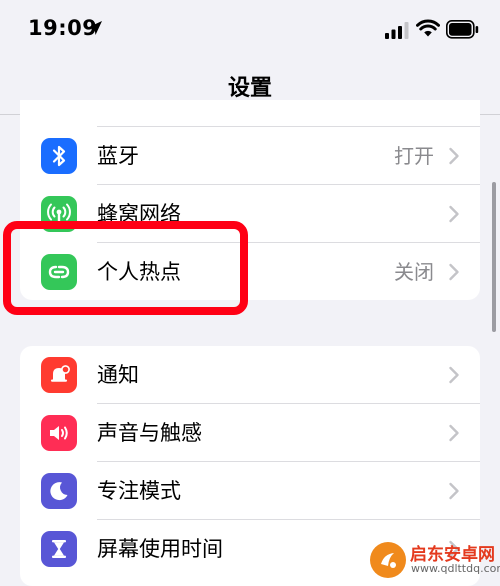 The image size is (500, 586). I want to click on location-arrow-icon, so click(95, 28).